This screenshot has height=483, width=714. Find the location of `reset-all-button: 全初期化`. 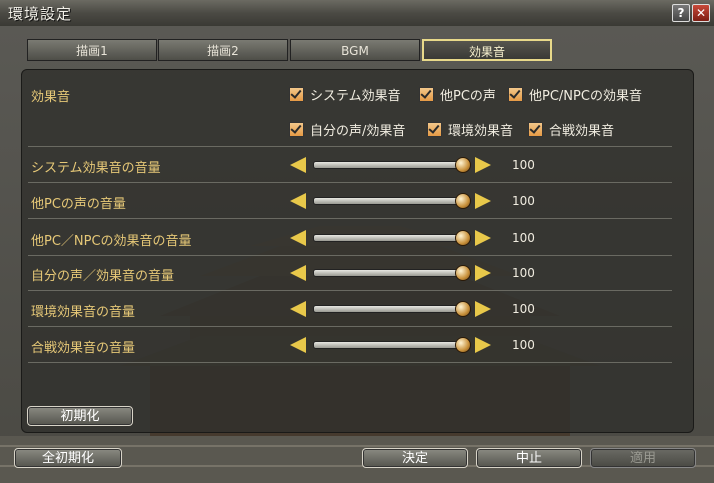

reset-all-button: 全初期化 is located at coordinates (68, 458).